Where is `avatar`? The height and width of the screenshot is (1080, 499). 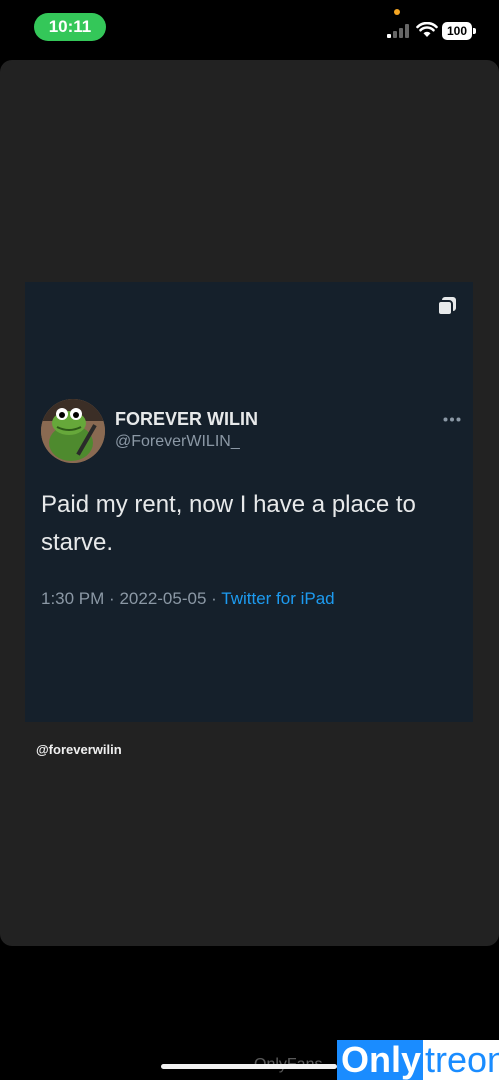
avatar is located at coordinates (73, 431).